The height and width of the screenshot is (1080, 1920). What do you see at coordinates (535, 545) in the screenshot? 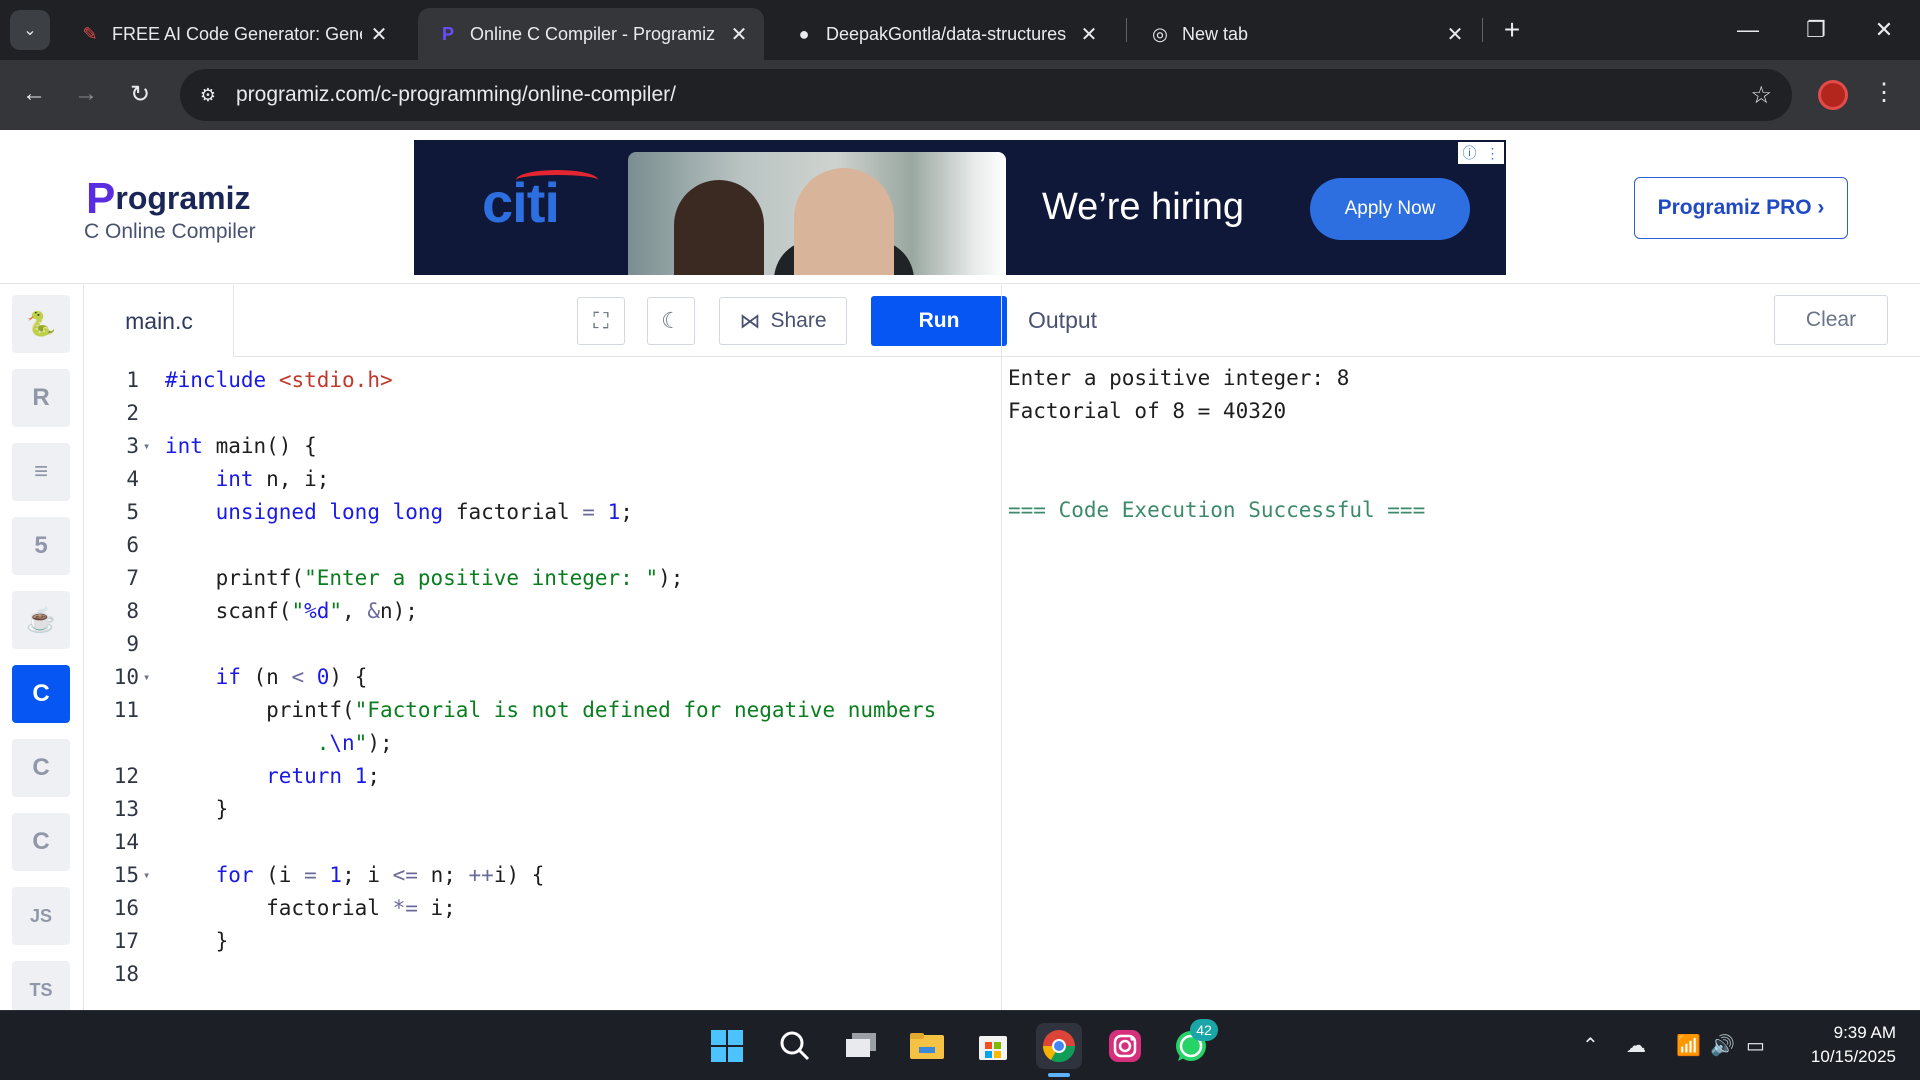
I see `code-line: 6` at bounding box center [535, 545].